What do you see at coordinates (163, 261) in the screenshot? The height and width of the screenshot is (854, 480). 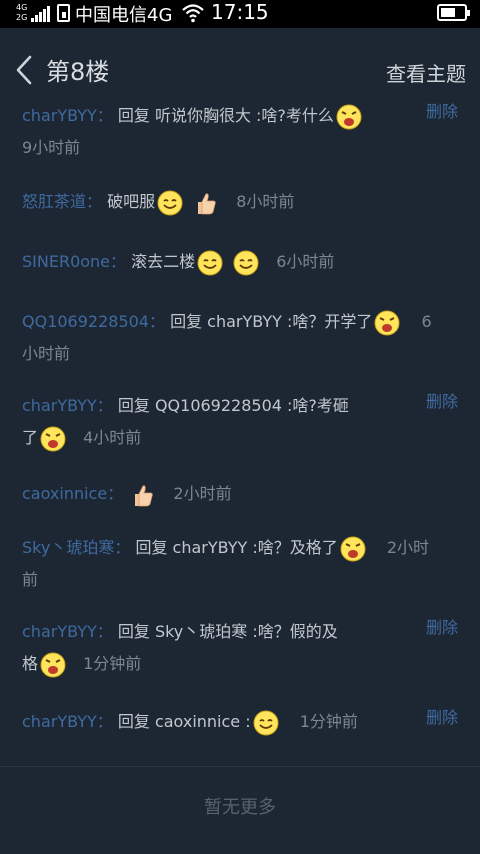 I see `reply-text: 滚去二楼` at bounding box center [163, 261].